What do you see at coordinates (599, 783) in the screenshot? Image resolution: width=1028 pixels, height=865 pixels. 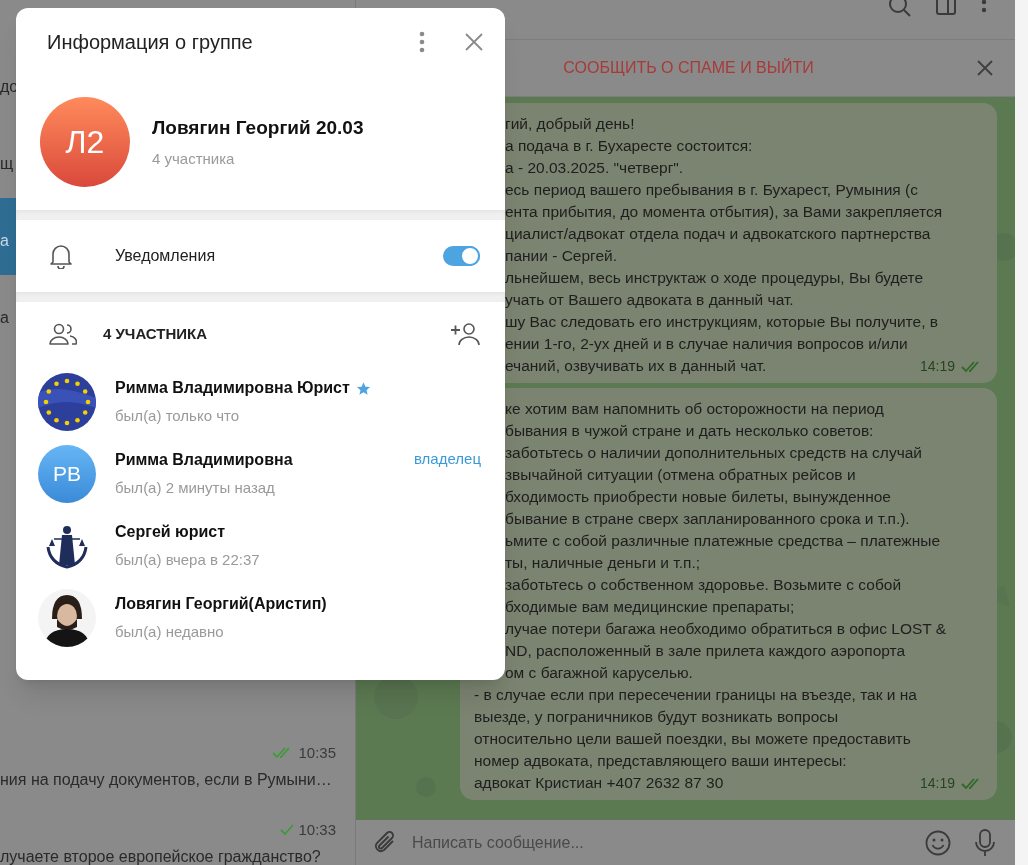 I see `message-line: адвокат Кристиан +407 2632 87 30` at bounding box center [599, 783].